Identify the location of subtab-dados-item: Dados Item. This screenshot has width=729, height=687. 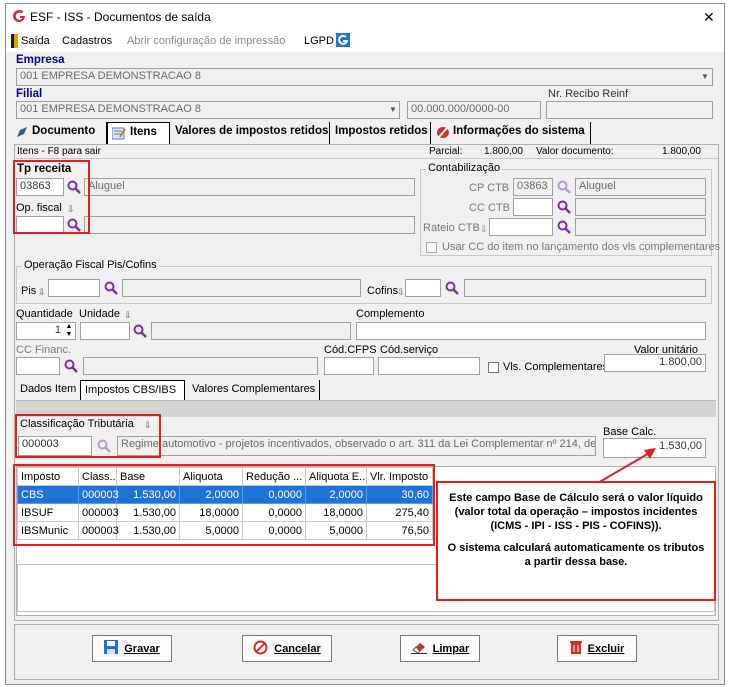
(48, 390).